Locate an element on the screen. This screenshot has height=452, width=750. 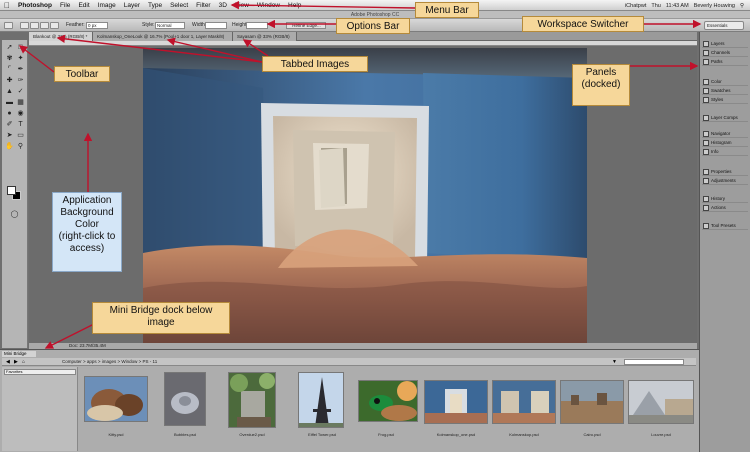
panel-navigator: Navigator is located at coordinates (725, 134).